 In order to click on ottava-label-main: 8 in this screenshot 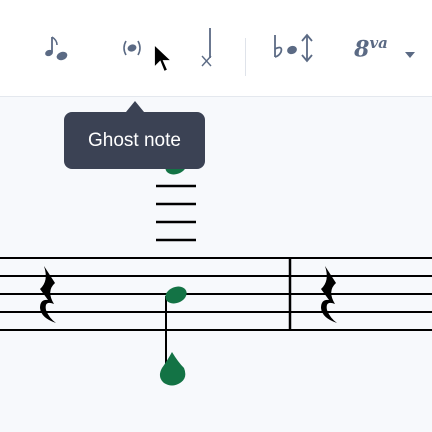, I will do `click(362, 49)`.